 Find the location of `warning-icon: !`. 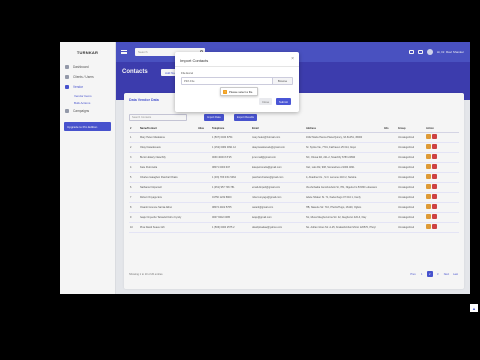

warning-icon: ! is located at coordinates (225, 91).